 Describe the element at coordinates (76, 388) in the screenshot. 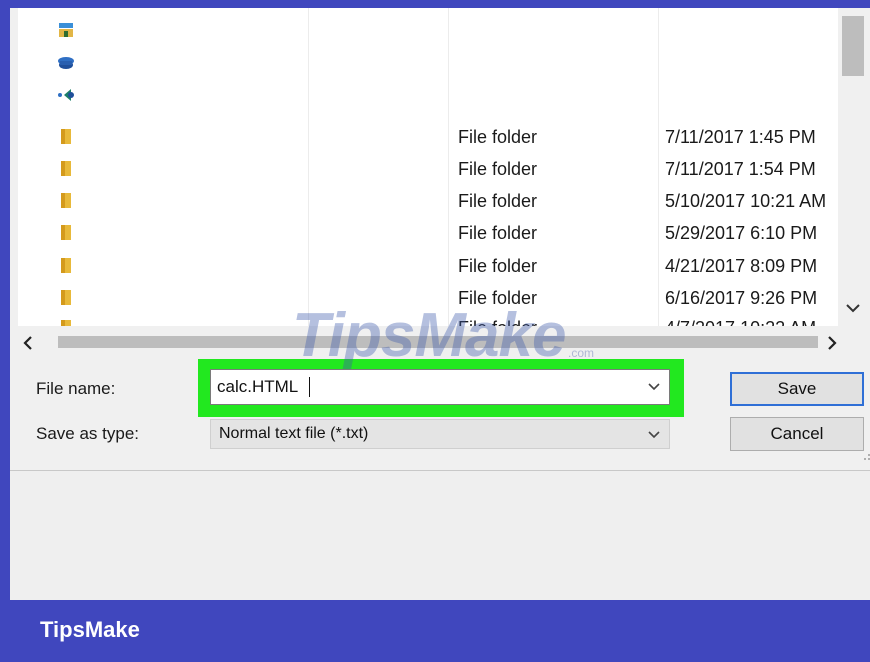

I see `file-name-label: File name:` at that location.